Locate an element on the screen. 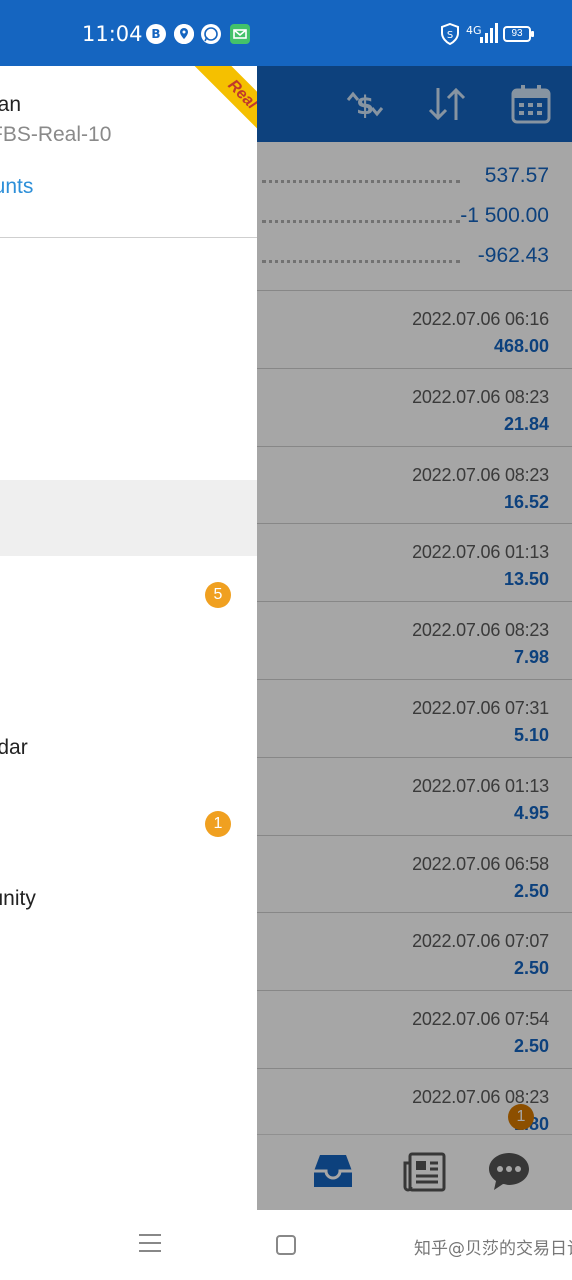 The width and height of the screenshot is (572, 1280). signal-icon is located at coordinates (489, 35).